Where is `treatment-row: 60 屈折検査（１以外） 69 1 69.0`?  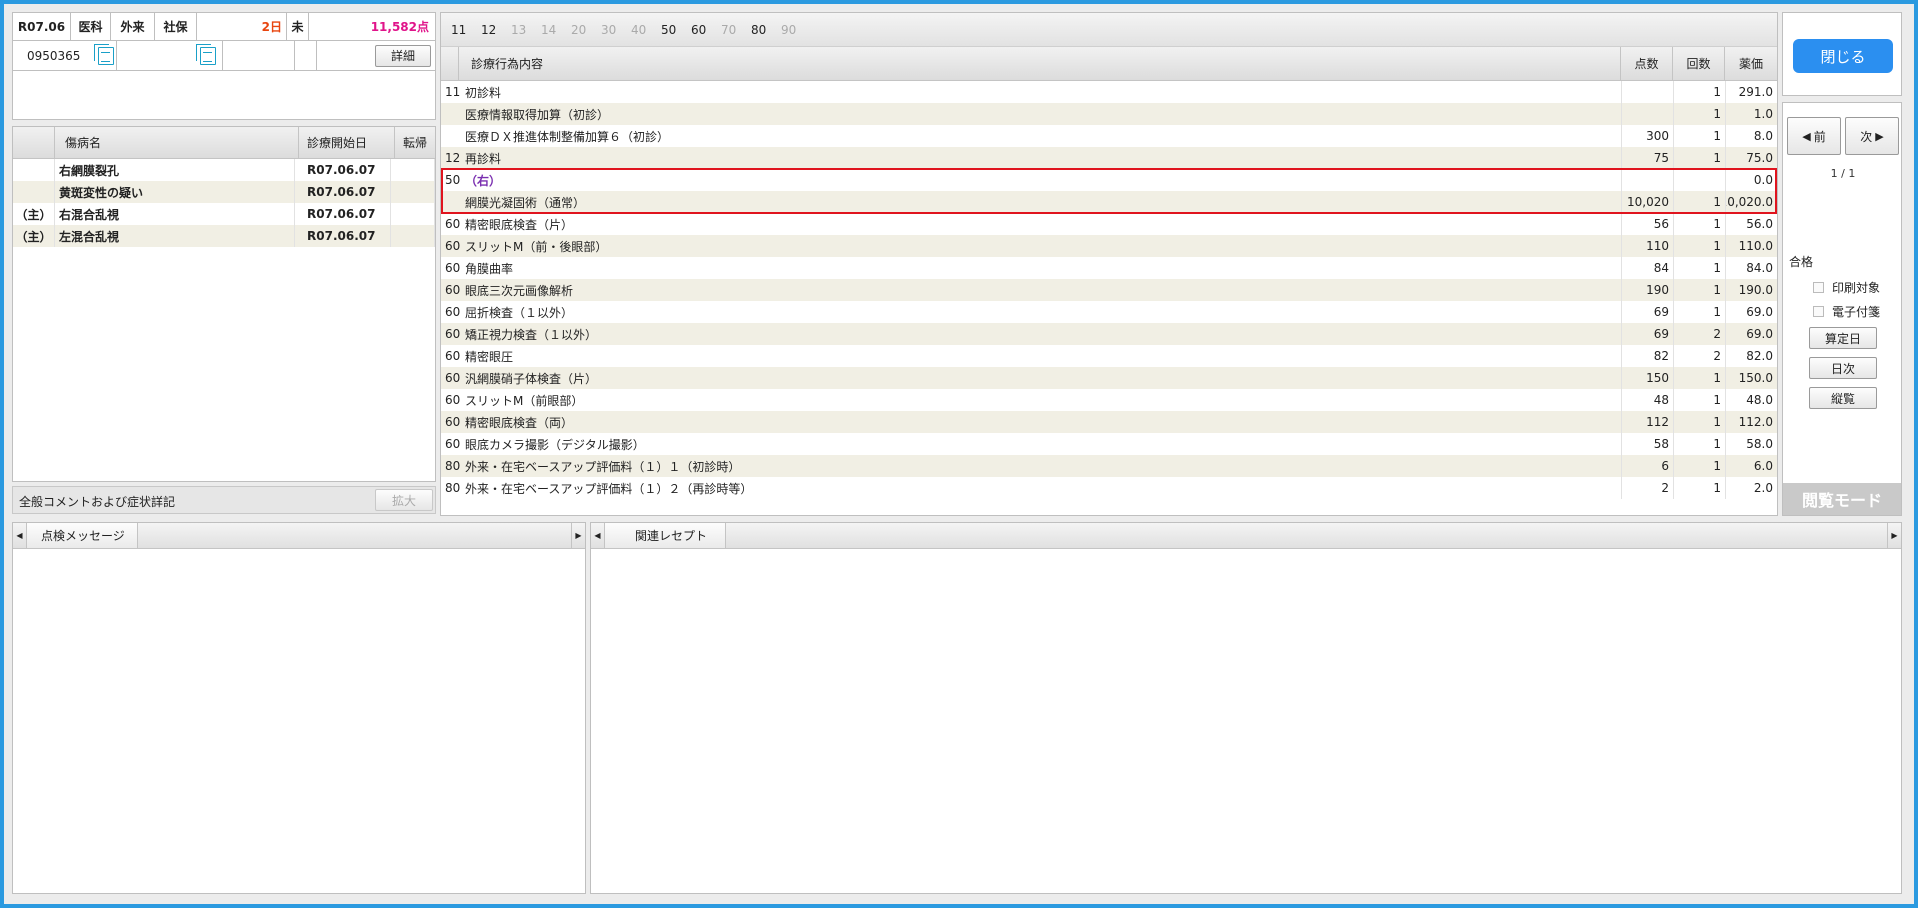 treatment-row: 60 屈折検査（１以外） 69 1 69.0 is located at coordinates (1109, 312).